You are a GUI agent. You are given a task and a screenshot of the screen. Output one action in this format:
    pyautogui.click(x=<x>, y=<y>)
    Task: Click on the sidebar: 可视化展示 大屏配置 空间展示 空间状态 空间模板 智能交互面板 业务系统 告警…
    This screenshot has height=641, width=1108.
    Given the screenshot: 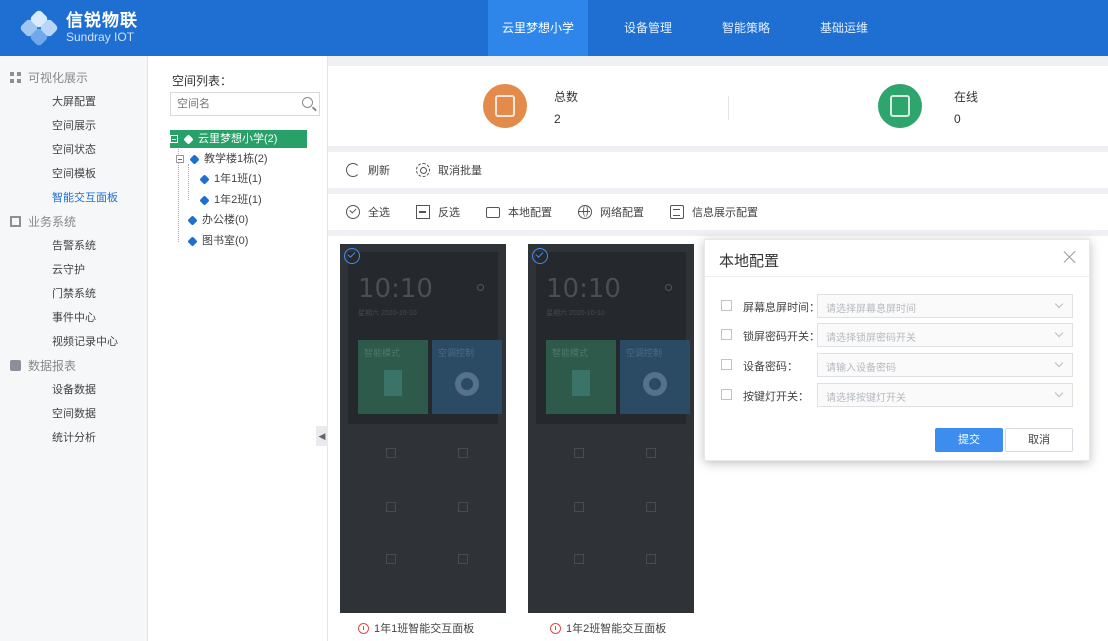 What is the action you would take?
    pyautogui.click(x=74, y=348)
    